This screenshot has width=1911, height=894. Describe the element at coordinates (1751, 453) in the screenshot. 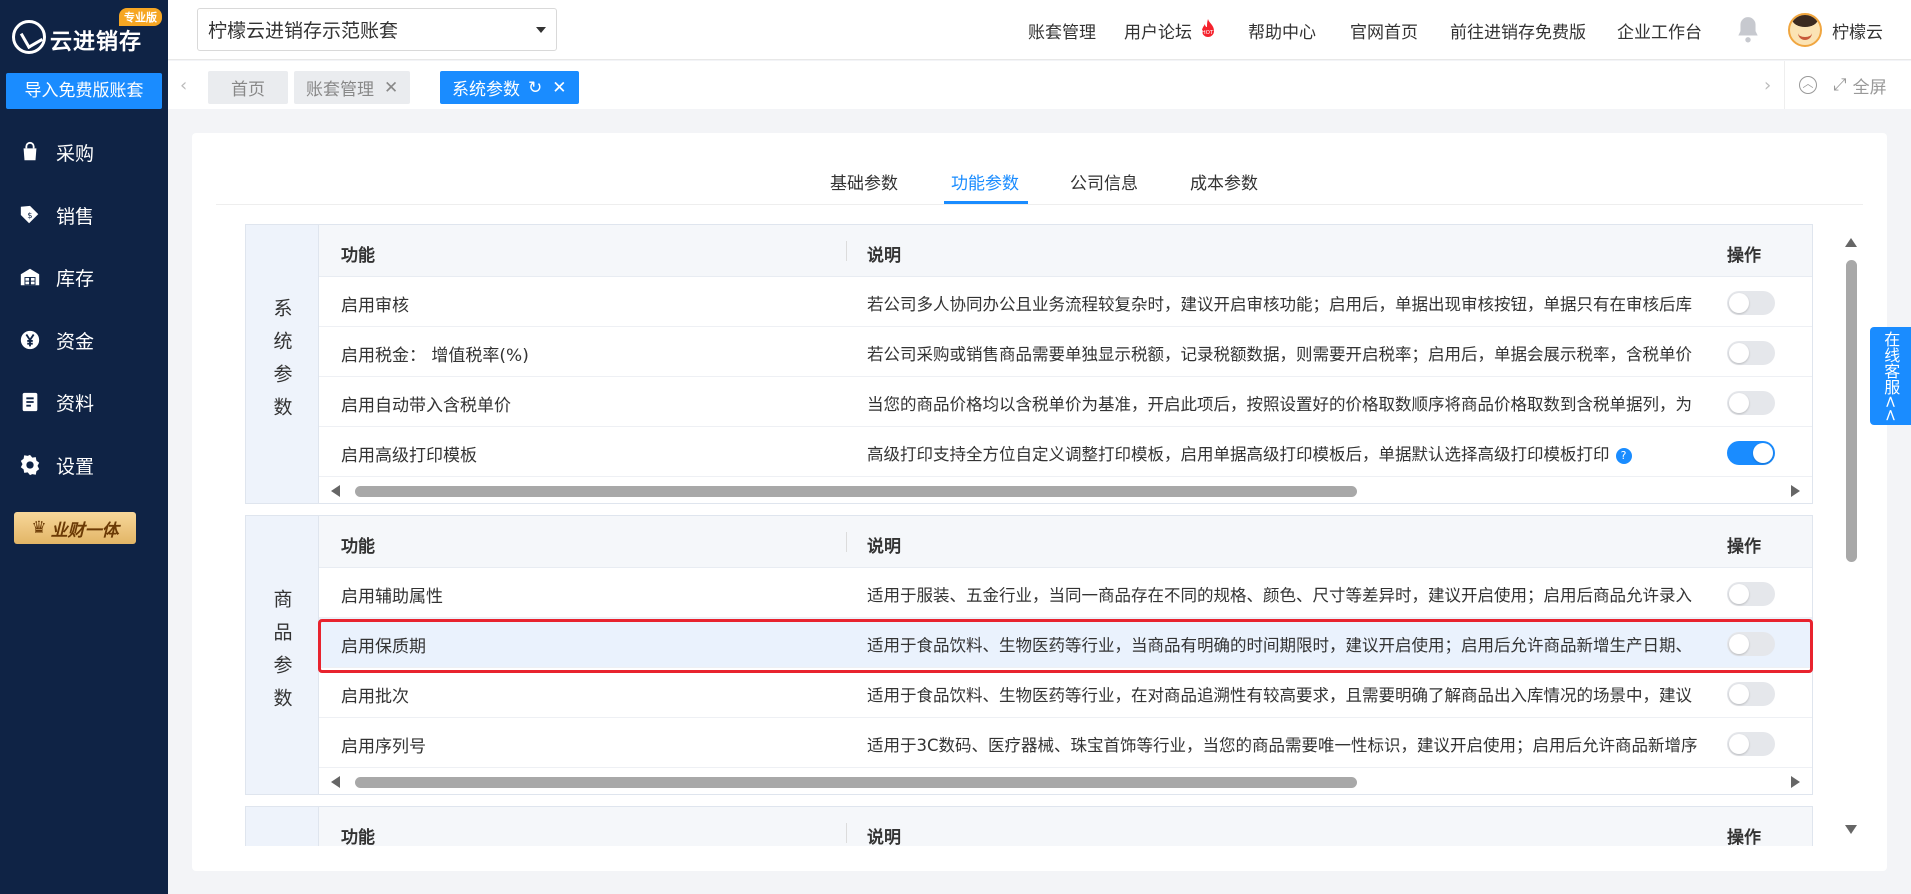

I see `advanced-print-toggle` at that location.